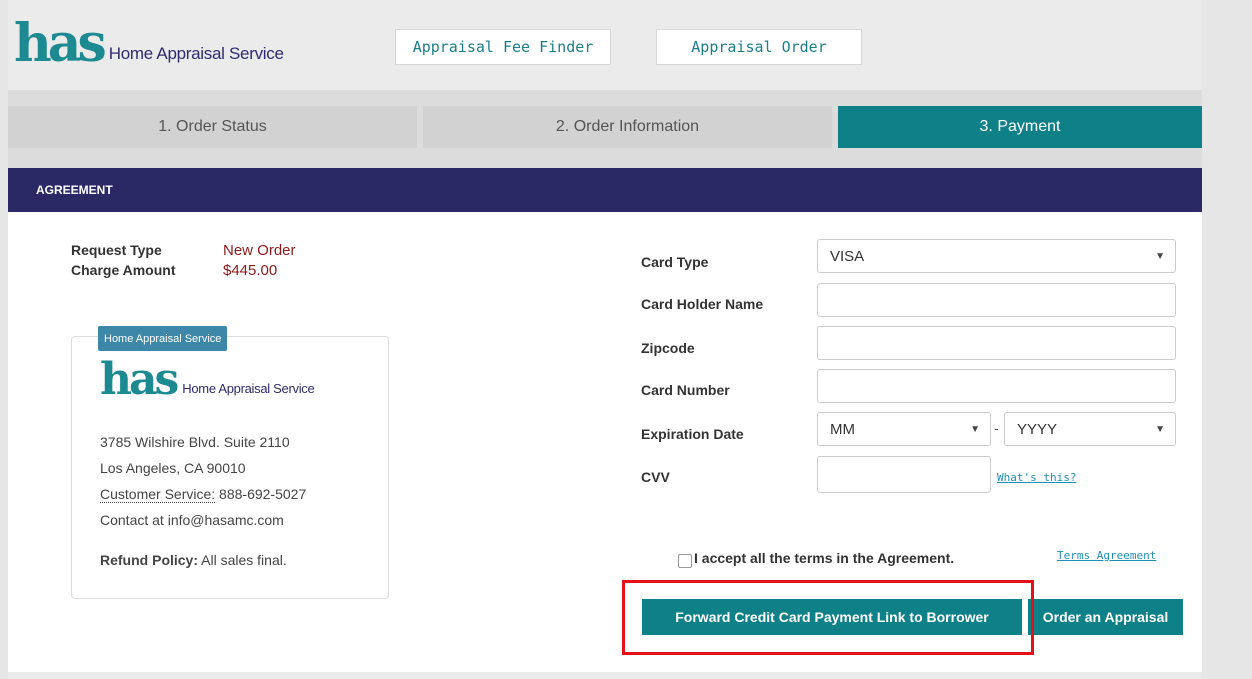  I want to click on card-holder-label: Card Holder Name, so click(702, 304).